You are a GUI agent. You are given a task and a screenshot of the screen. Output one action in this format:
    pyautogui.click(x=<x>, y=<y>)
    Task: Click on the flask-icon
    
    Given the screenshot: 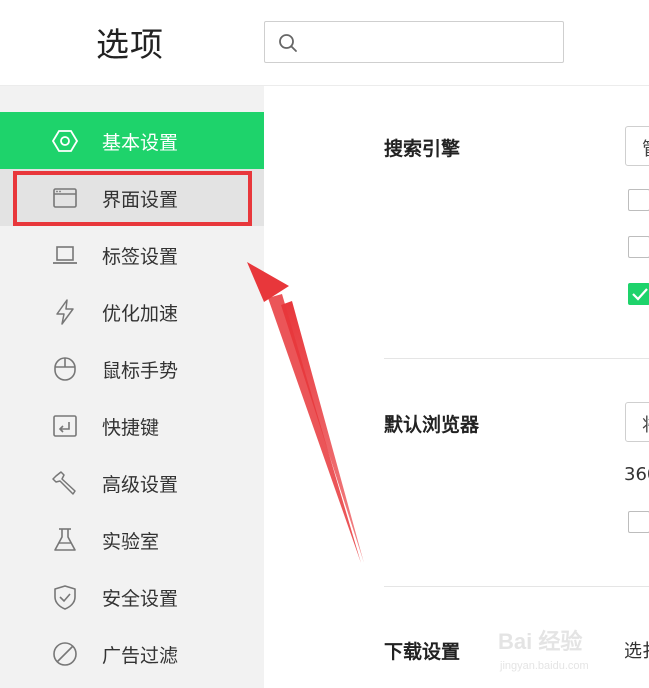 What is the action you would take?
    pyautogui.click(x=65, y=539)
    